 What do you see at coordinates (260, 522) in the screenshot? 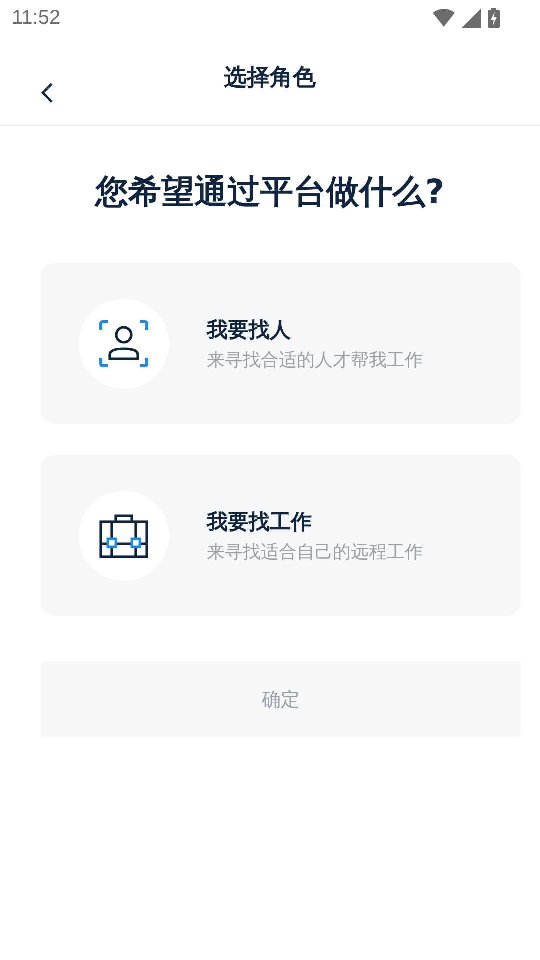
I see `option-title: 我要找工作` at bounding box center [260, 522].